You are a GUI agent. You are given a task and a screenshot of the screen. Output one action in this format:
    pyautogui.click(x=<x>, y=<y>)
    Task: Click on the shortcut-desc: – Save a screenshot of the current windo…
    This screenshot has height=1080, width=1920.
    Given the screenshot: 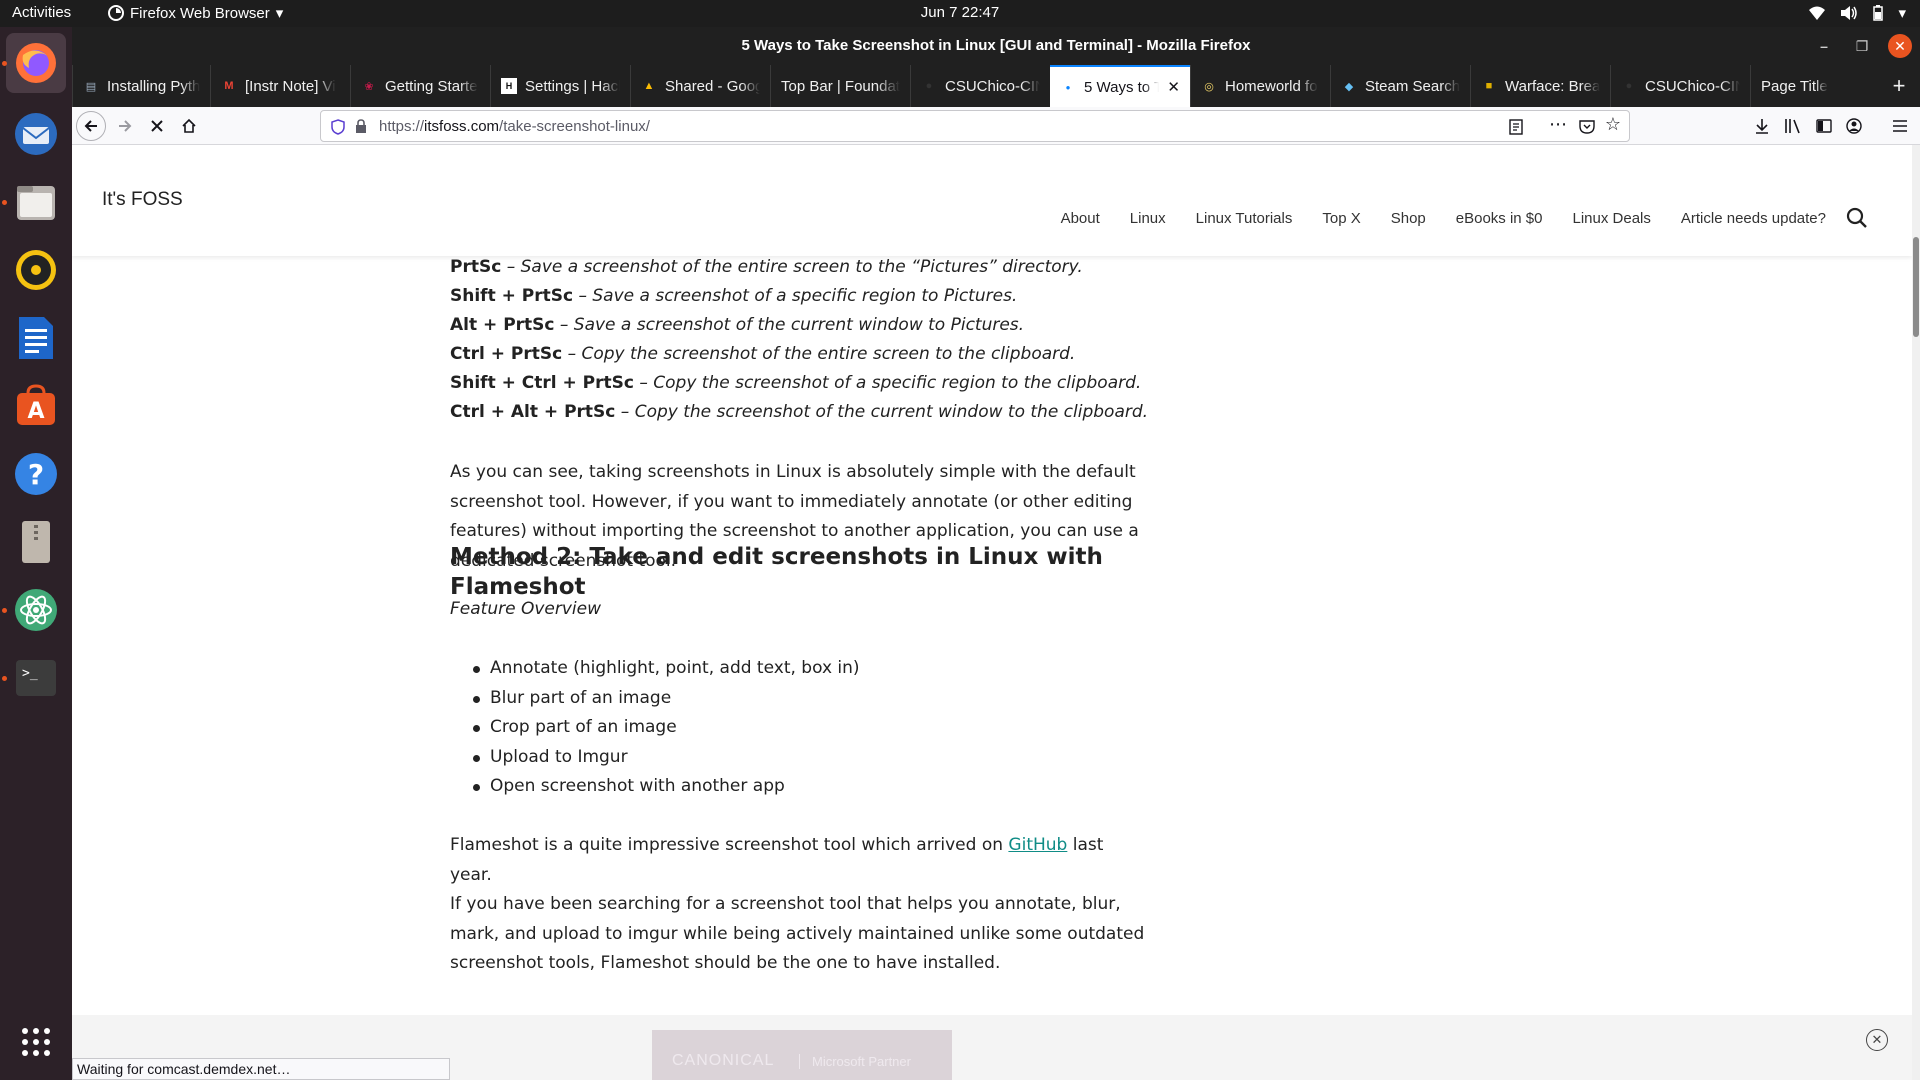 What is the action you would take?
    pyautogui.click(x=789, y=325)
    